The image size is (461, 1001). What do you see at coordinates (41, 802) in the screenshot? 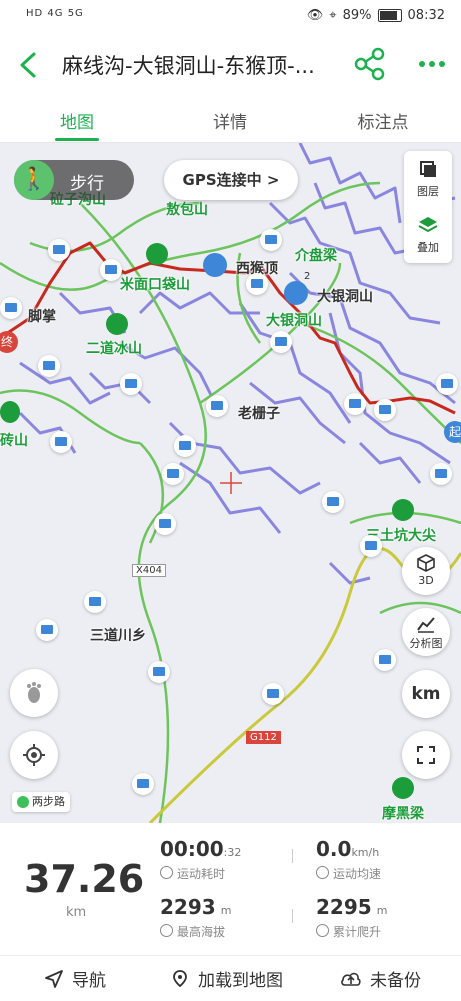
I see `route-type-badge: 两步路` at bounding box center [41, 802].